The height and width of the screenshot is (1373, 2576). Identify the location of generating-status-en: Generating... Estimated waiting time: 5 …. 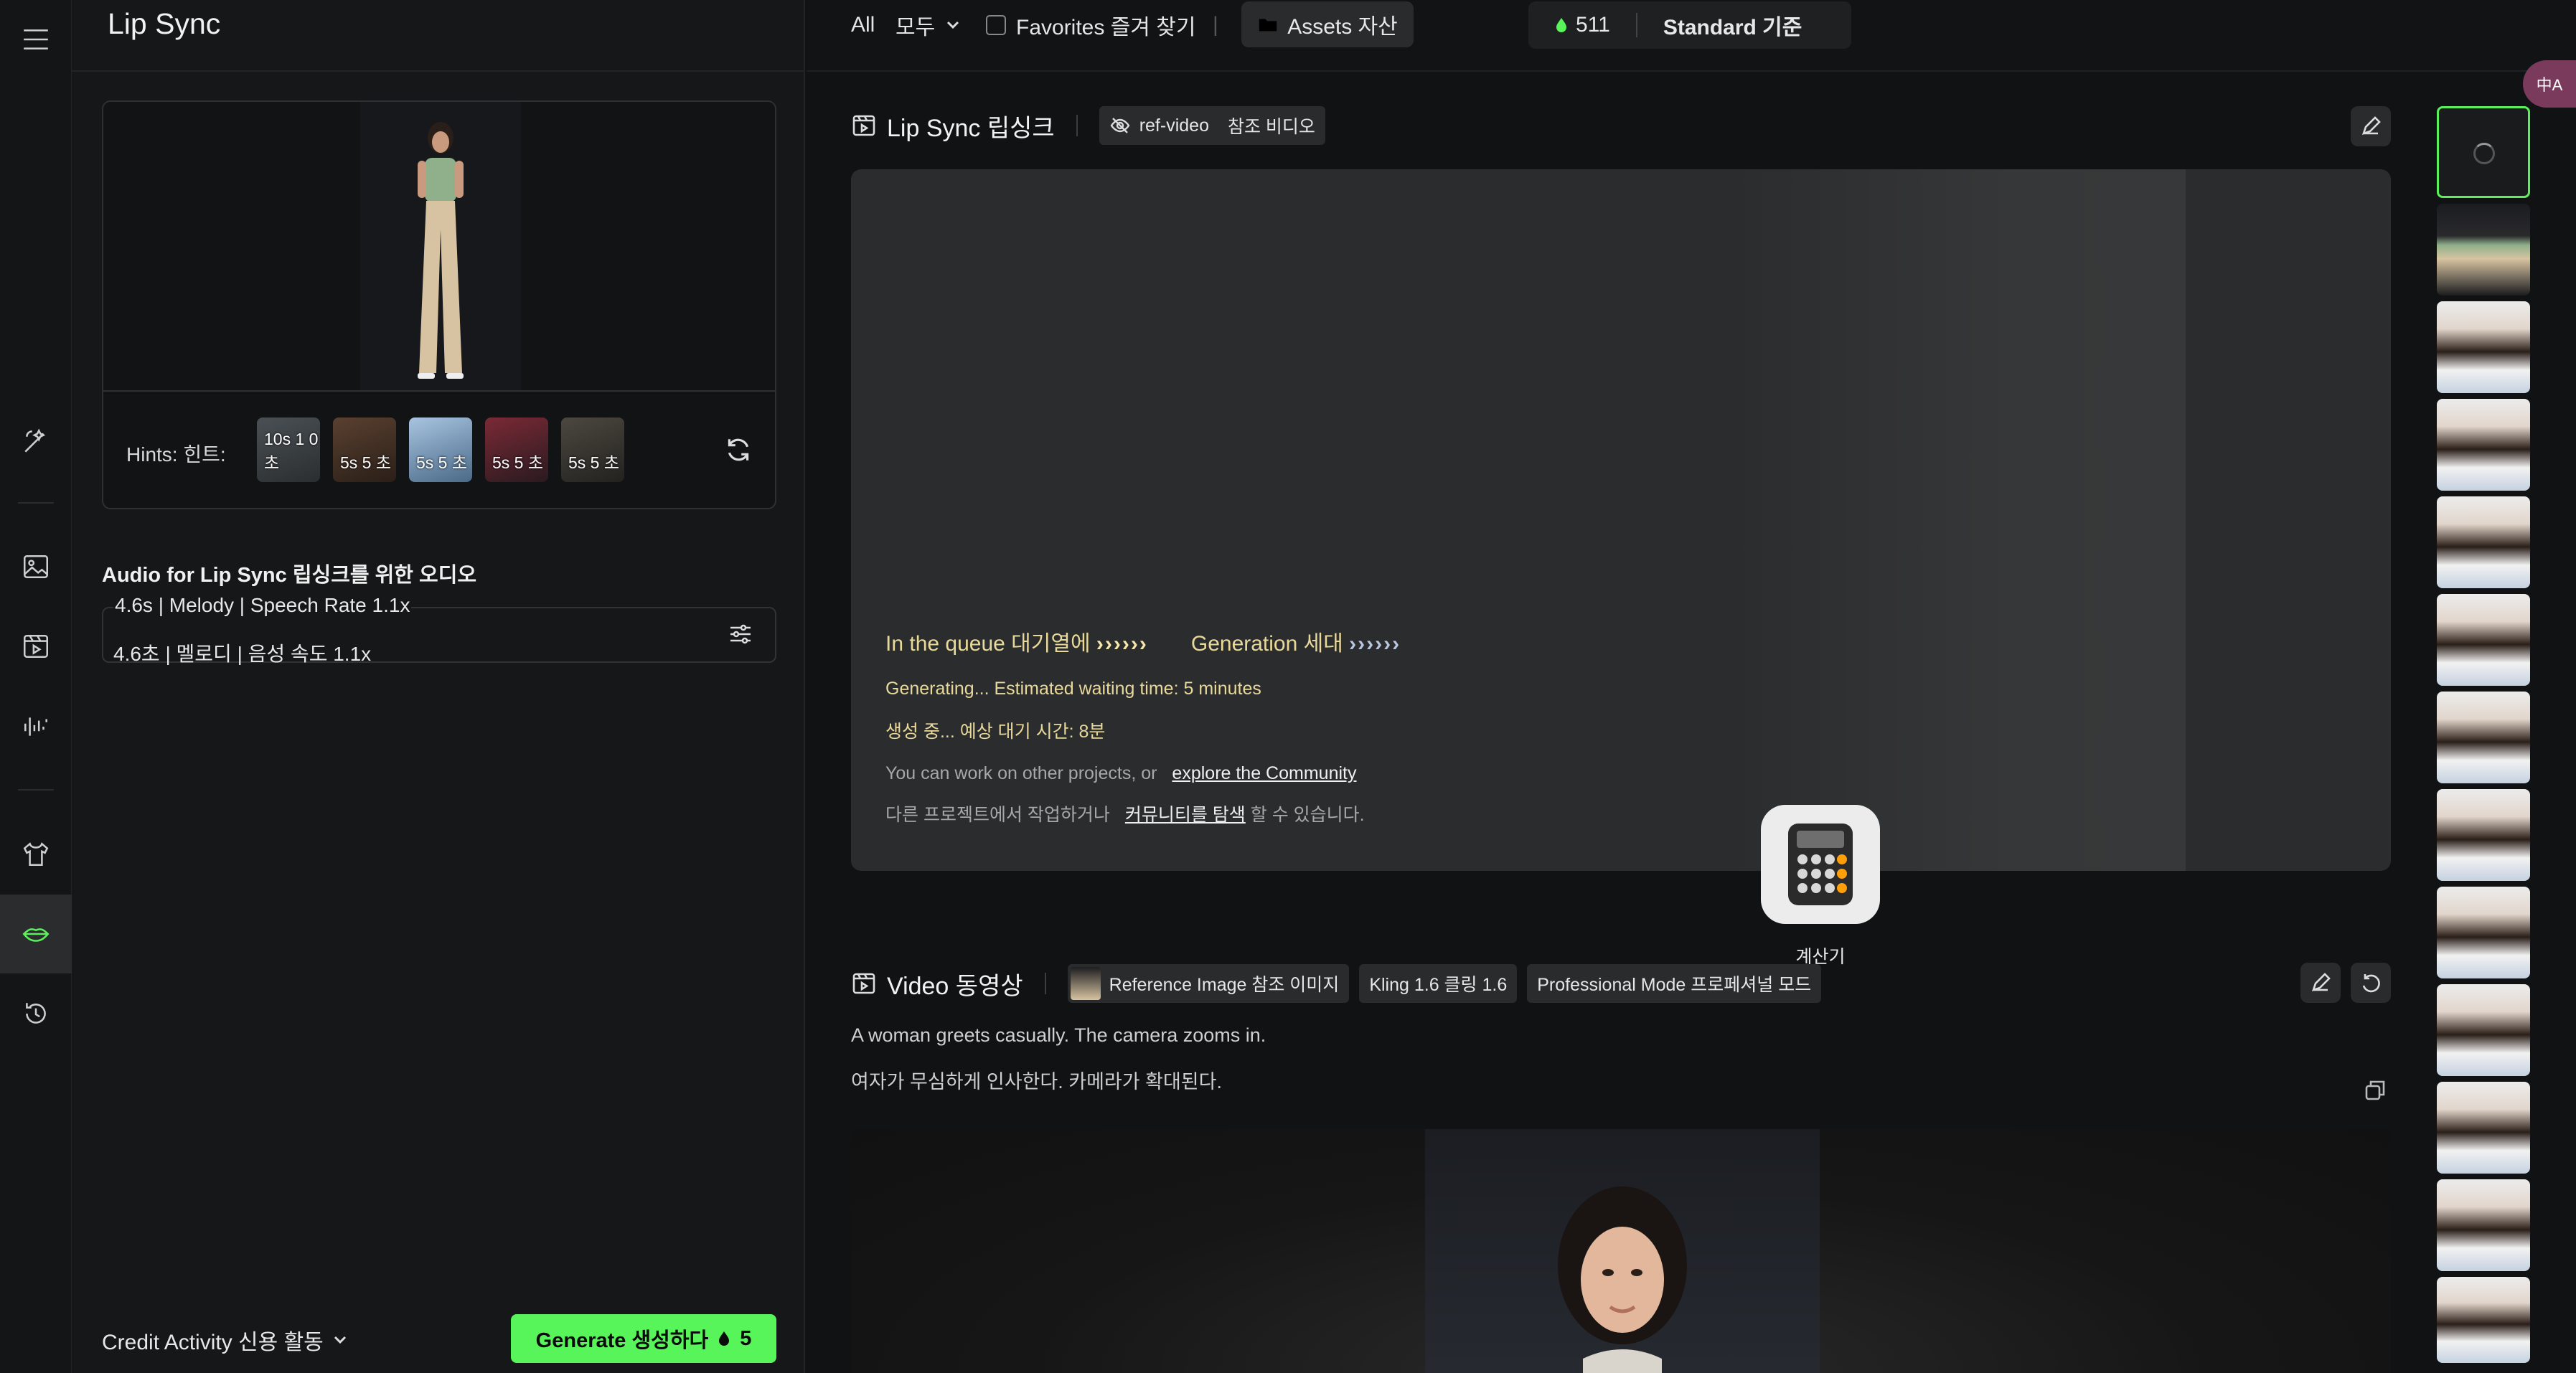
(1073, 689).